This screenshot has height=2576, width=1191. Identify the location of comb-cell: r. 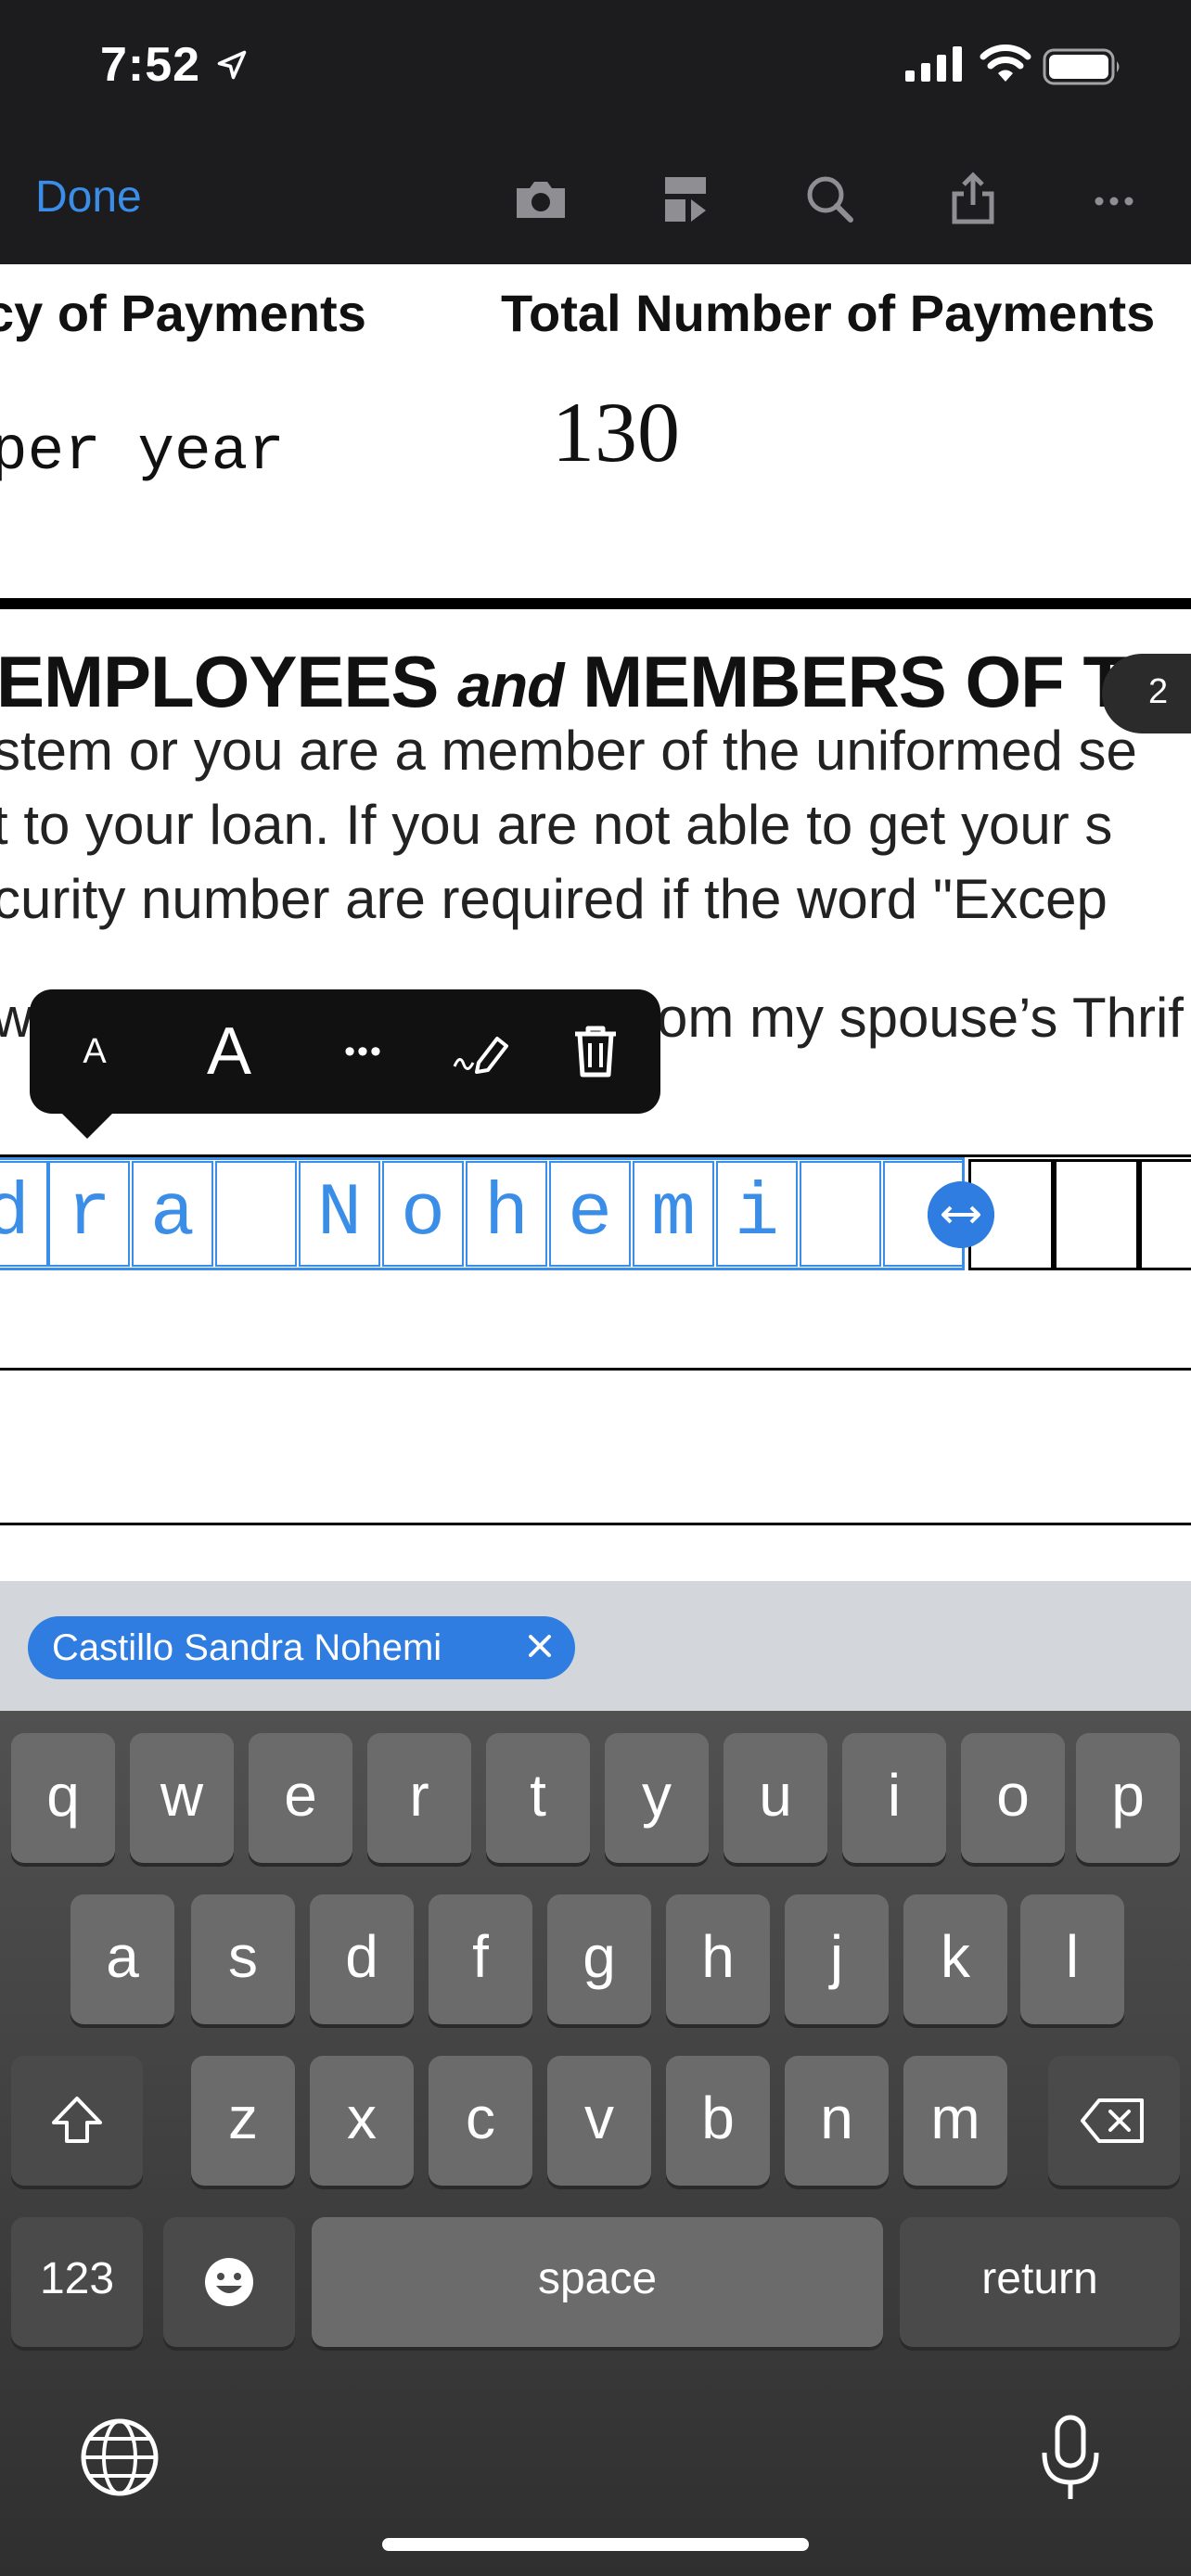
(89, 1214).